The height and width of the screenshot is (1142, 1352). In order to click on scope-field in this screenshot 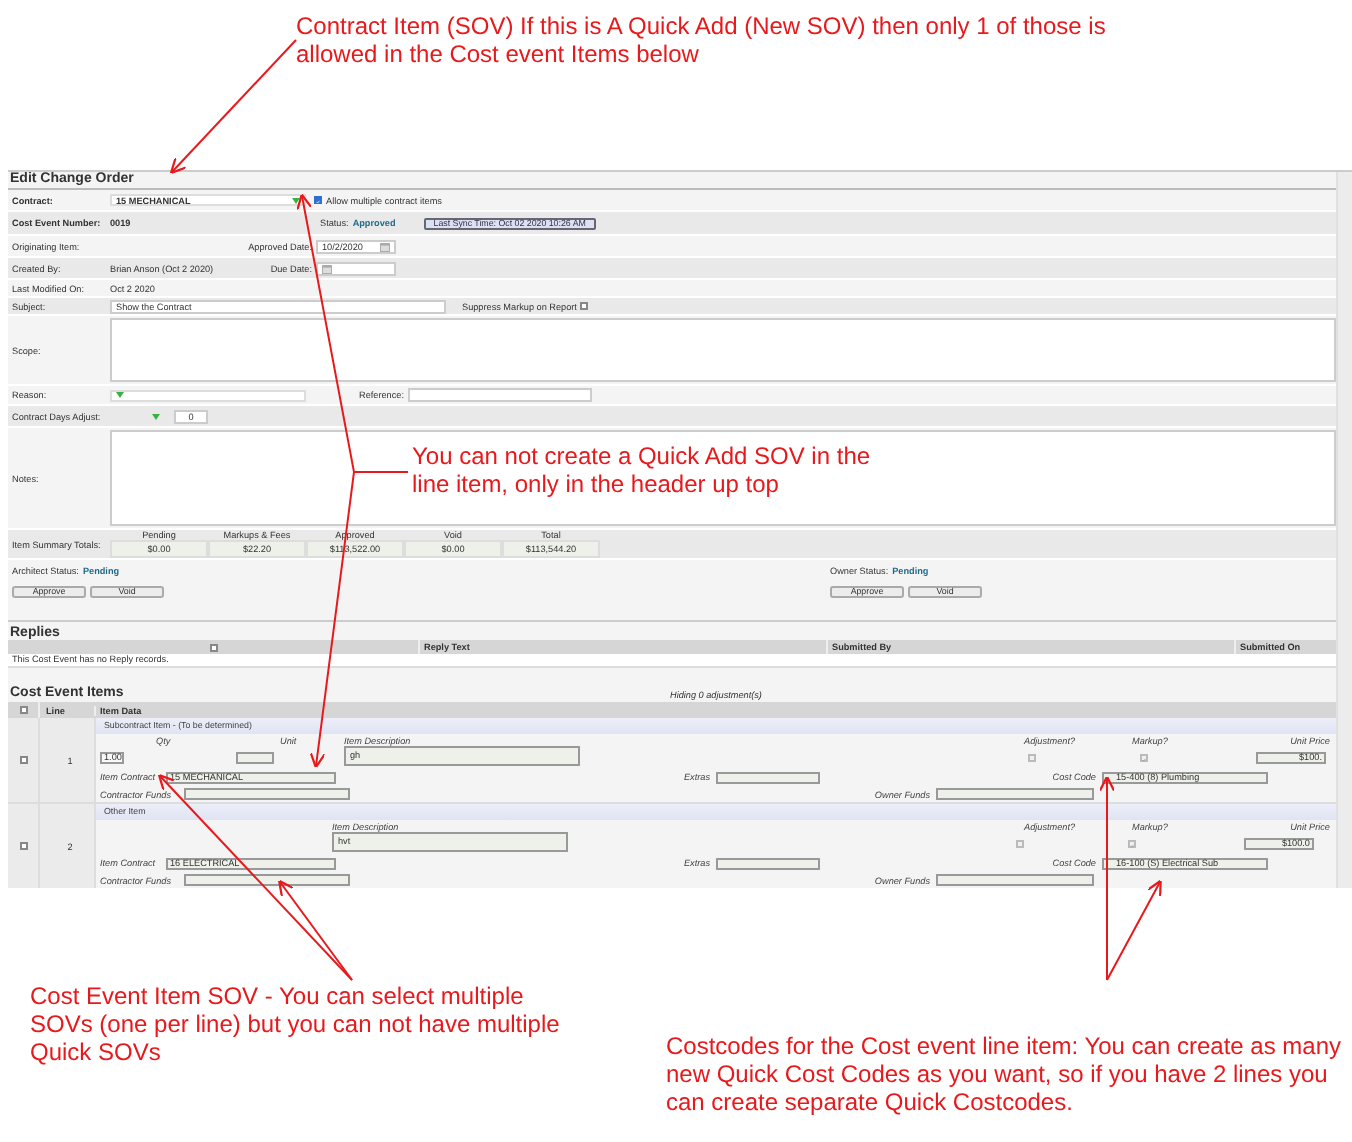, I will do `click(723, 350)`.